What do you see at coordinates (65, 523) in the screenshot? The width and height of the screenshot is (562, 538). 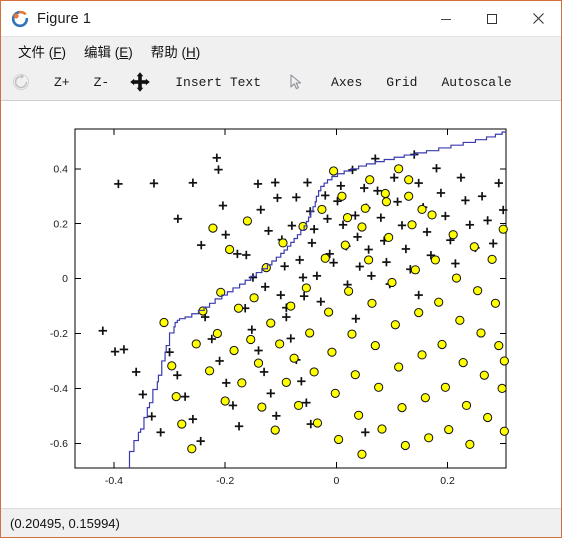 I see `cursor-coordinates: (0.20495, 0.15994)` at bounding box center [65, 523].